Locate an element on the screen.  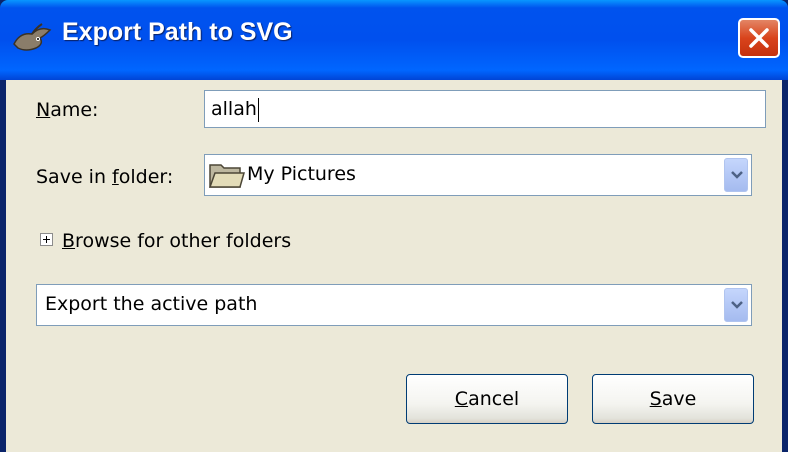
browse-folders-toggle: Browse for other folders is located at coordinates (176, 241).